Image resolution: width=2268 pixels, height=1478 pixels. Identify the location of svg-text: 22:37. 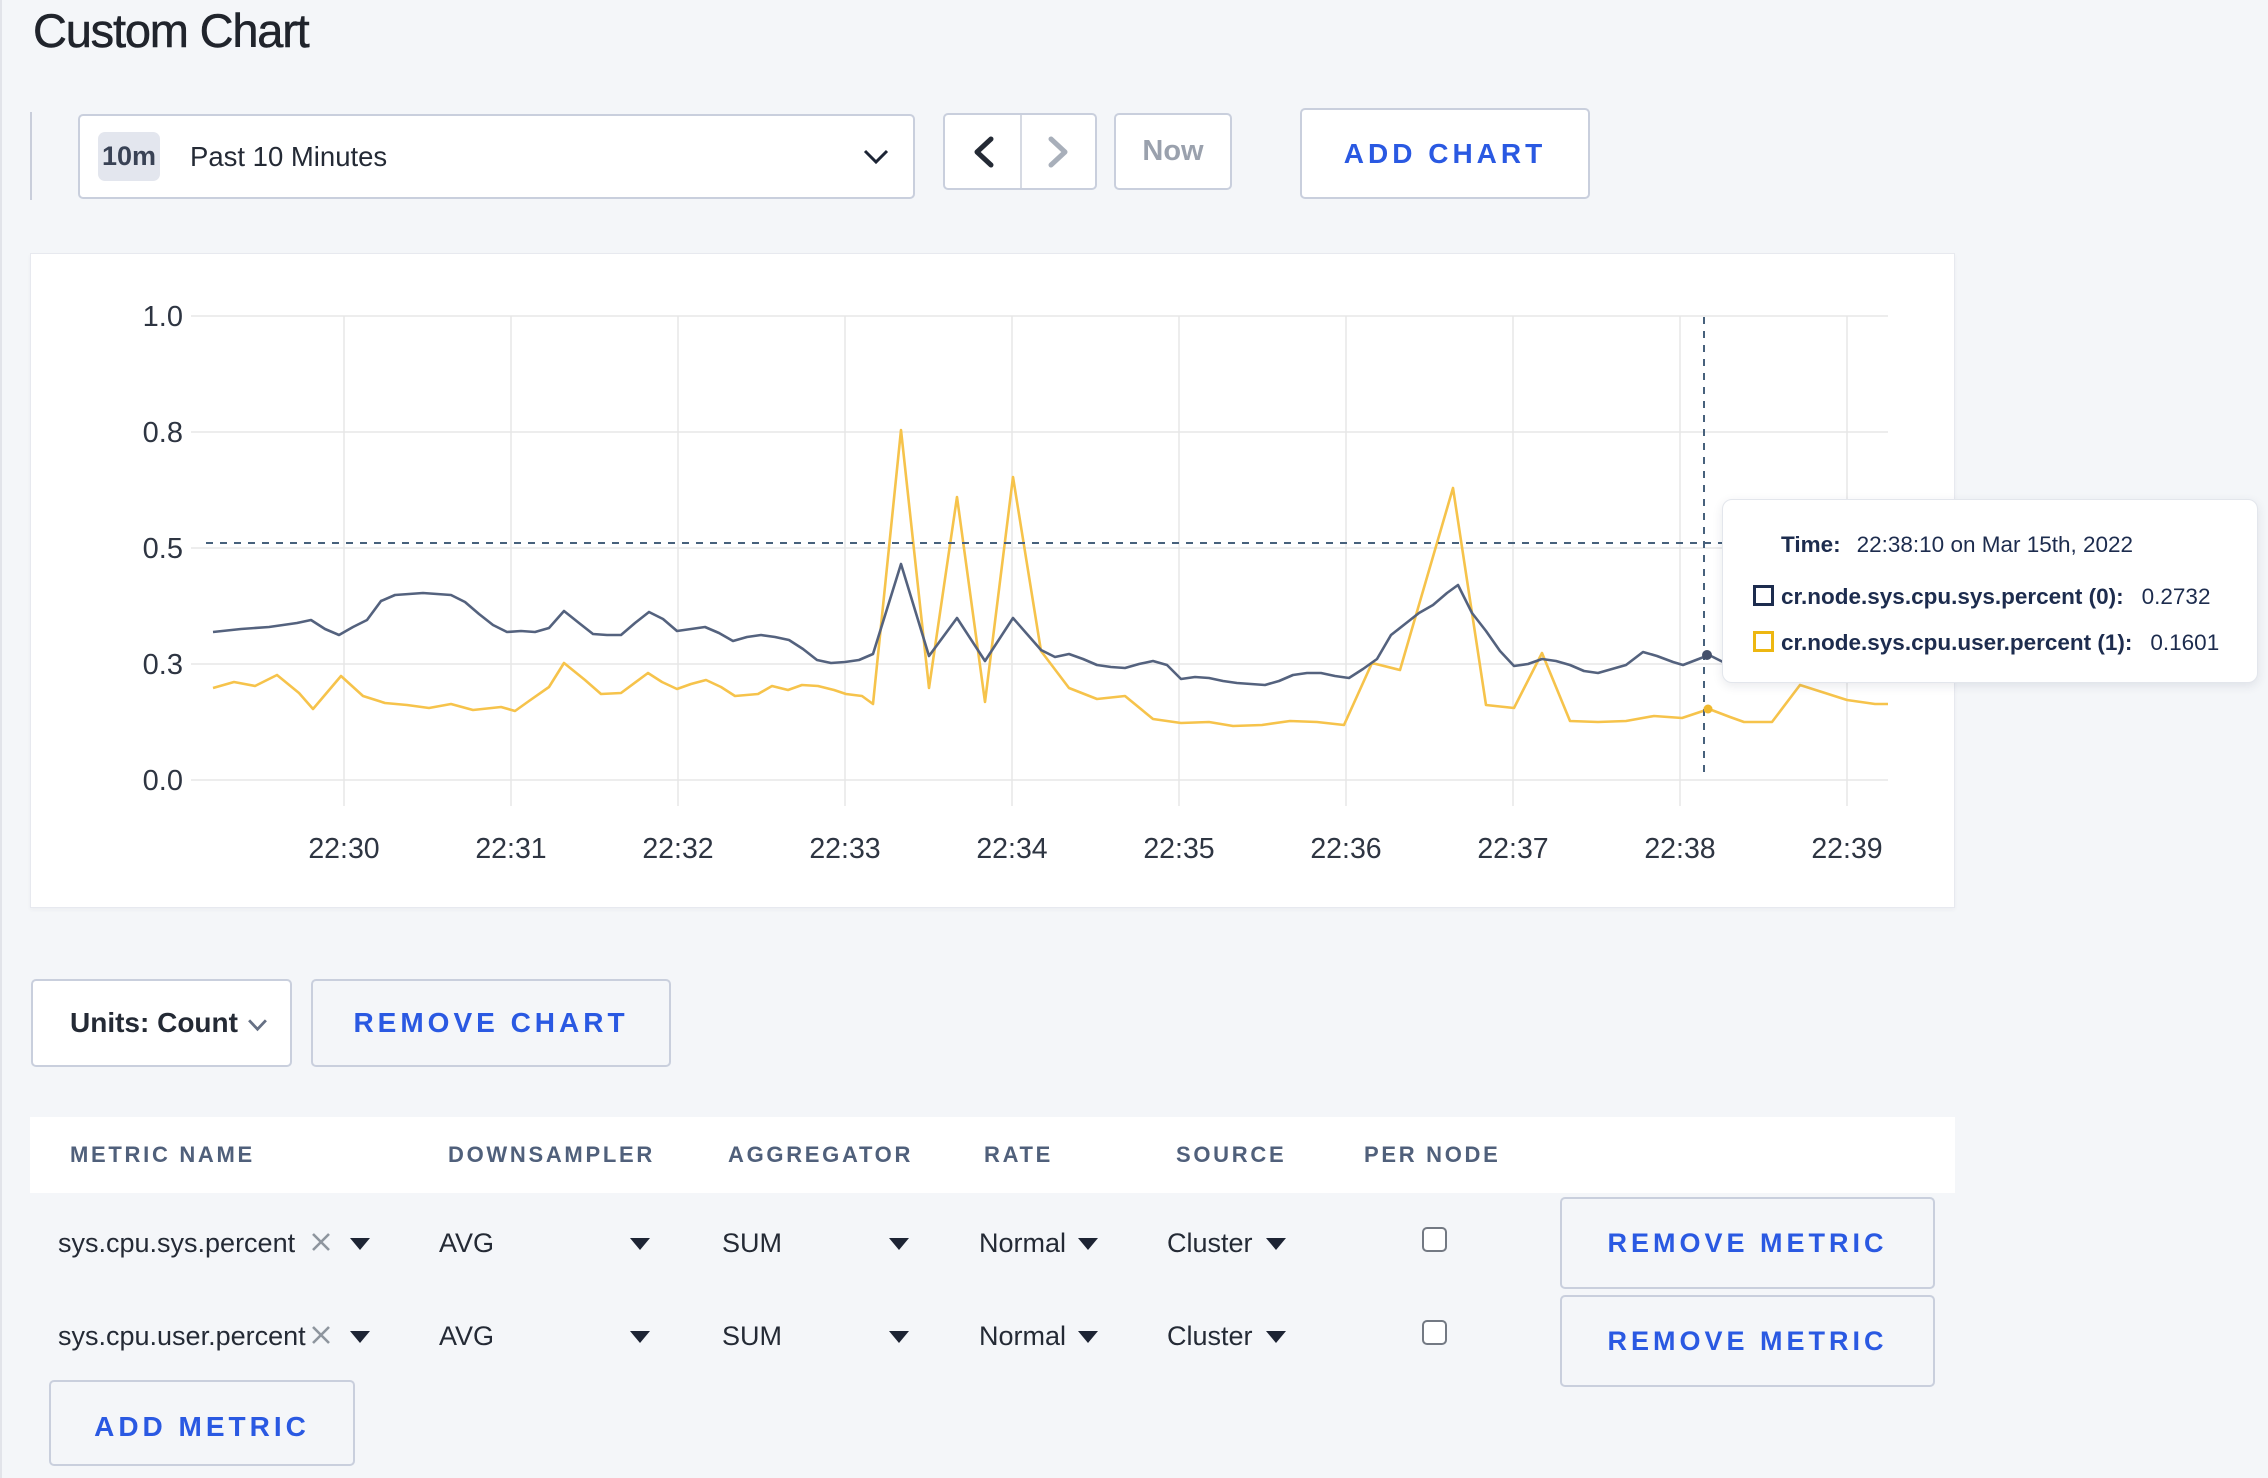
(1512, 849).